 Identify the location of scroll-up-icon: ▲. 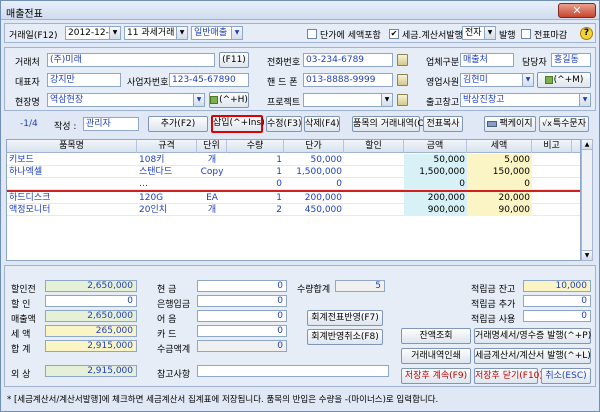
(587, 145).